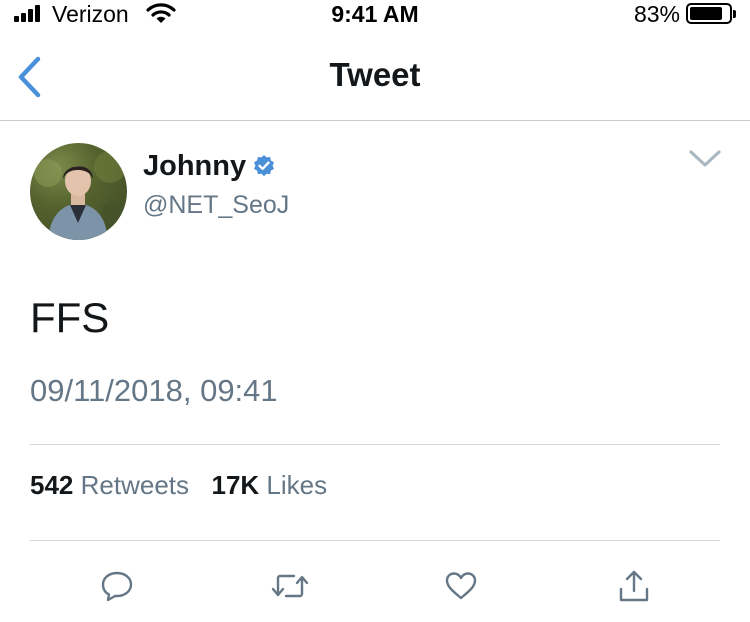  Describe the element at coordinates (52, 485) in the screenshot. I see `retweet-count: 542` at that location.